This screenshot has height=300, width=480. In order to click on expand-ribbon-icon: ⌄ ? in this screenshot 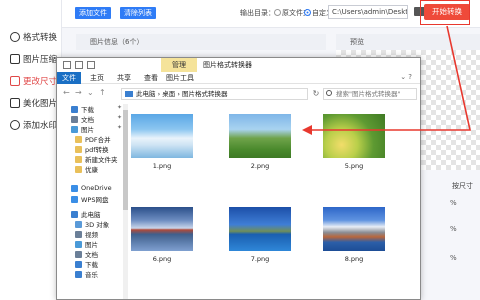, I will do `click(406, 77)`.